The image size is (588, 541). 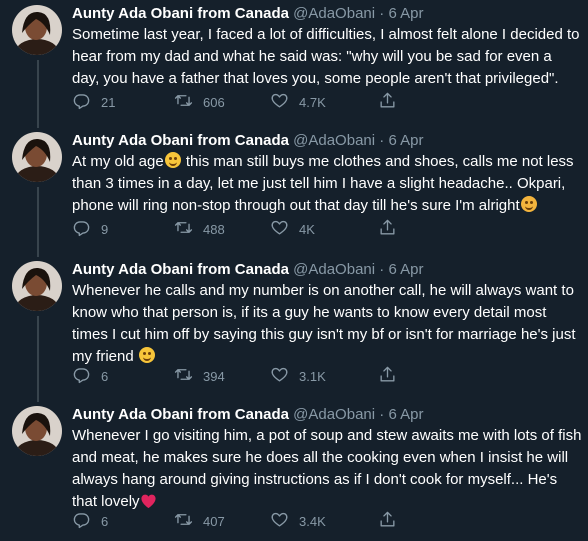 What do you see at coordinates (214, 229) in the screenshot?
I see `retweet-count: 488` at bounding box center [214, 229].